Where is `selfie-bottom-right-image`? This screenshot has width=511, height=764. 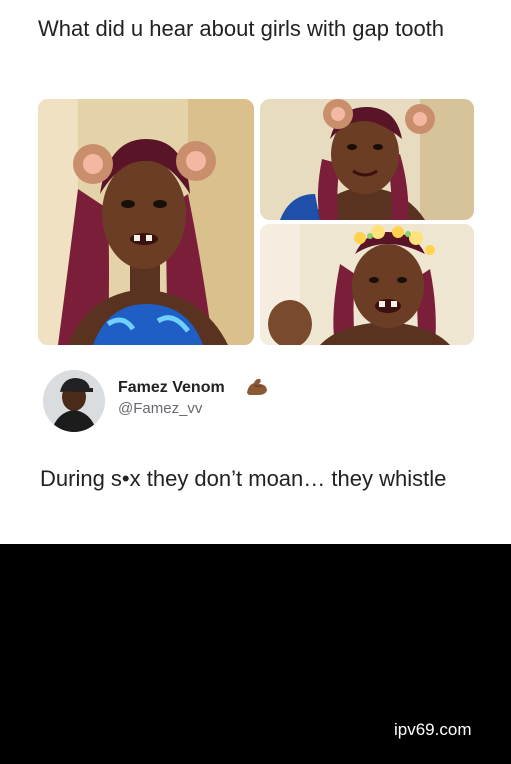 selfie-bottom-right-image is located at coordinates (367, 284).